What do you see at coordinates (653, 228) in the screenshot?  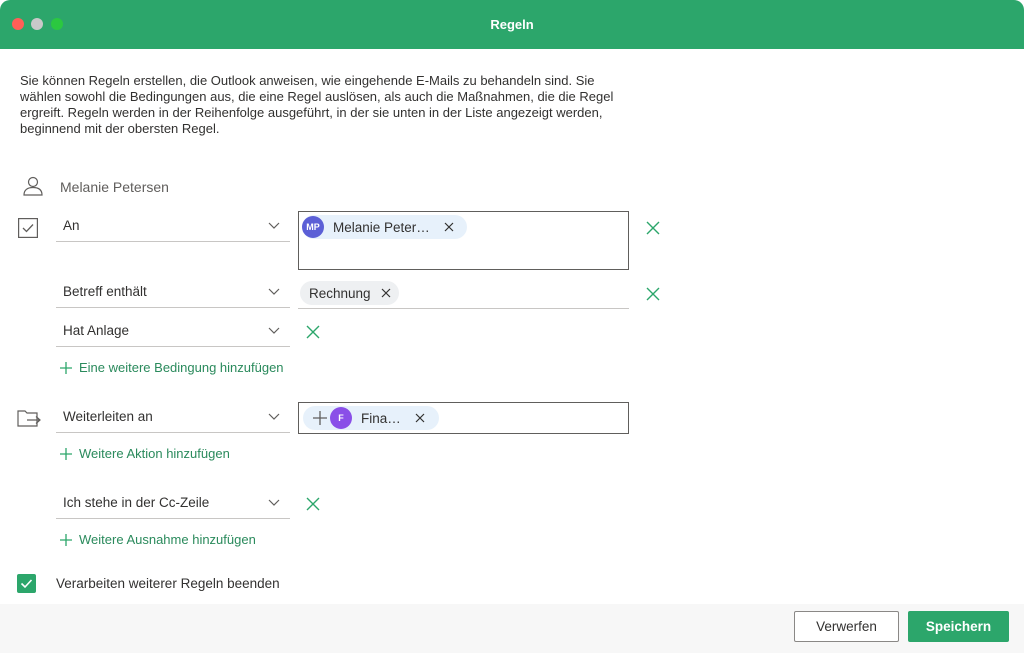 I see `remove-condition-1-icon` at bounding box center [653, 228].